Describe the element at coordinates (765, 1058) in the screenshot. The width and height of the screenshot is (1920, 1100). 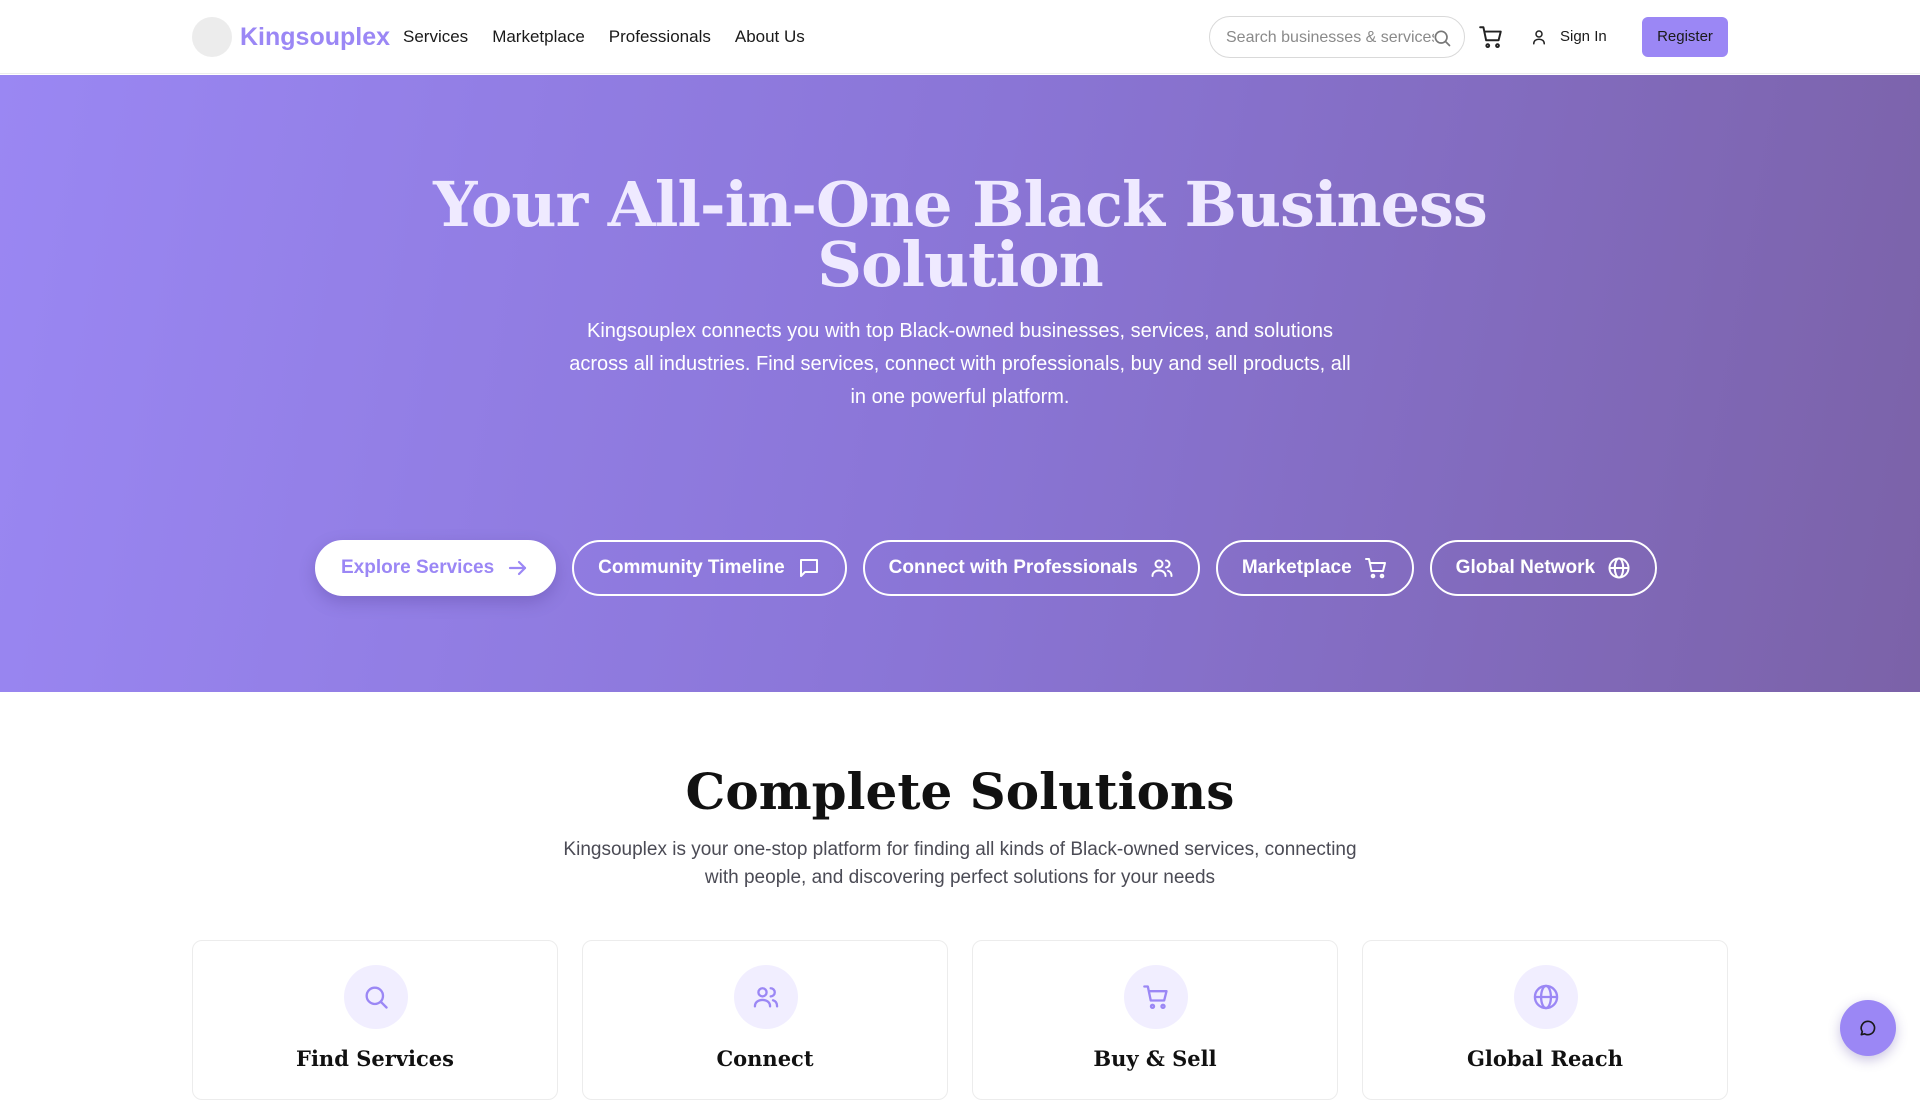
I see `card-title: Connect` at that location.